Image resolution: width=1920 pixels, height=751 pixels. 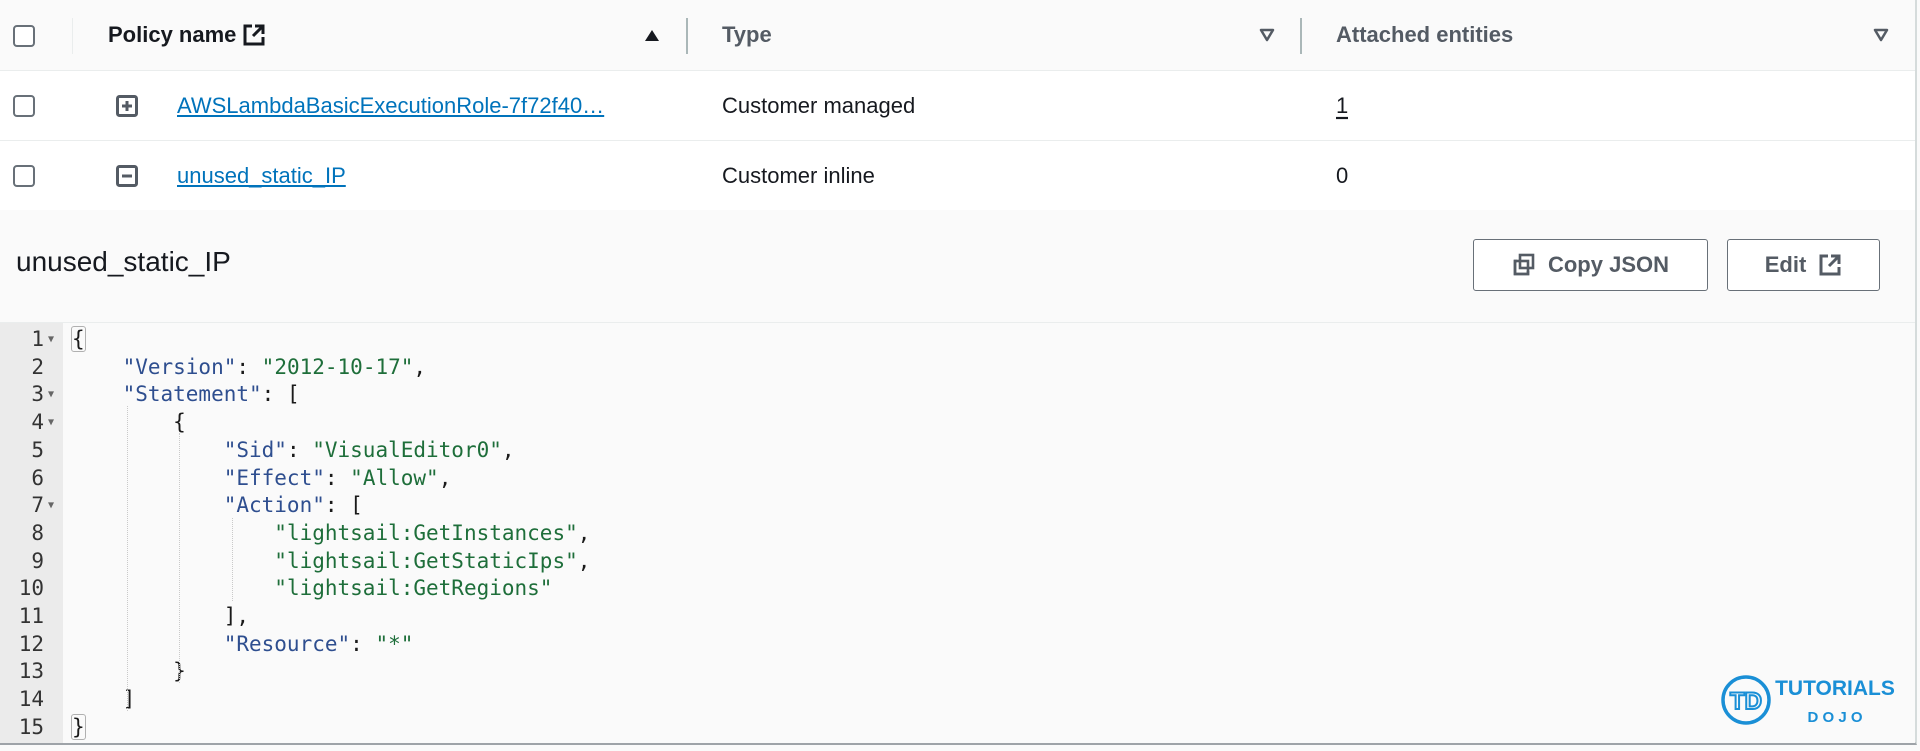 What do you see at coordinates (127, 176) in the screenshot?
I see `collapse-minus-icon` at bounding box center [127, 176].